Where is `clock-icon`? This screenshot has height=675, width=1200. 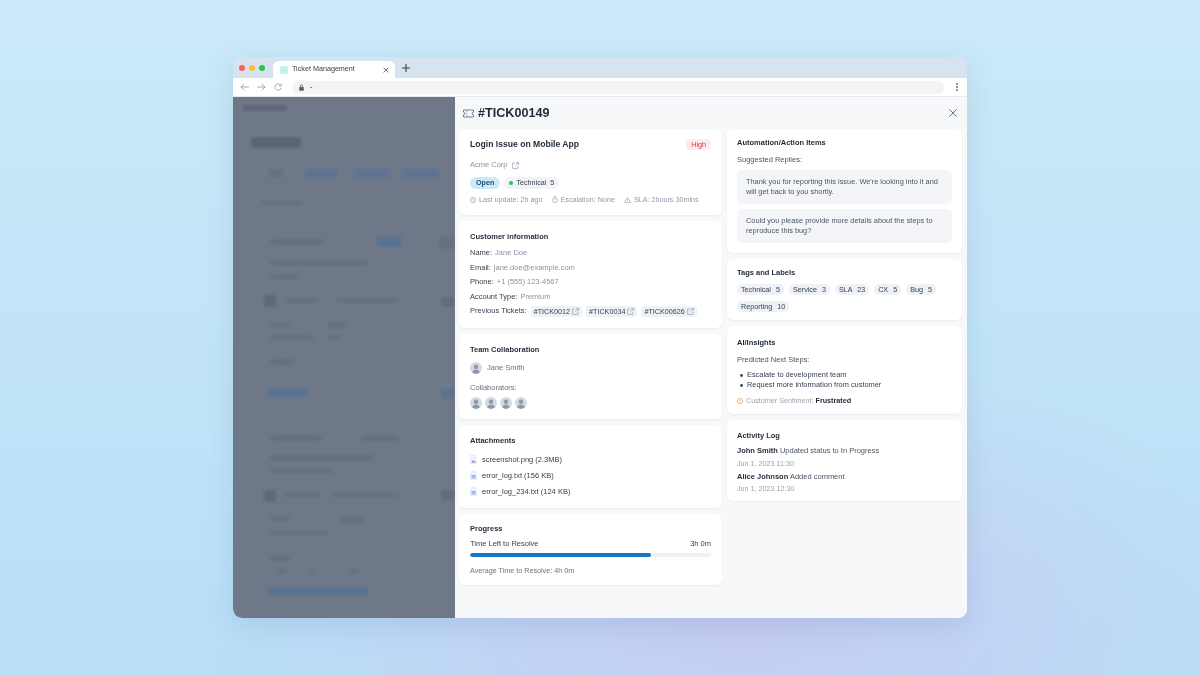
clock-icon is located at coordinates (473, 199).